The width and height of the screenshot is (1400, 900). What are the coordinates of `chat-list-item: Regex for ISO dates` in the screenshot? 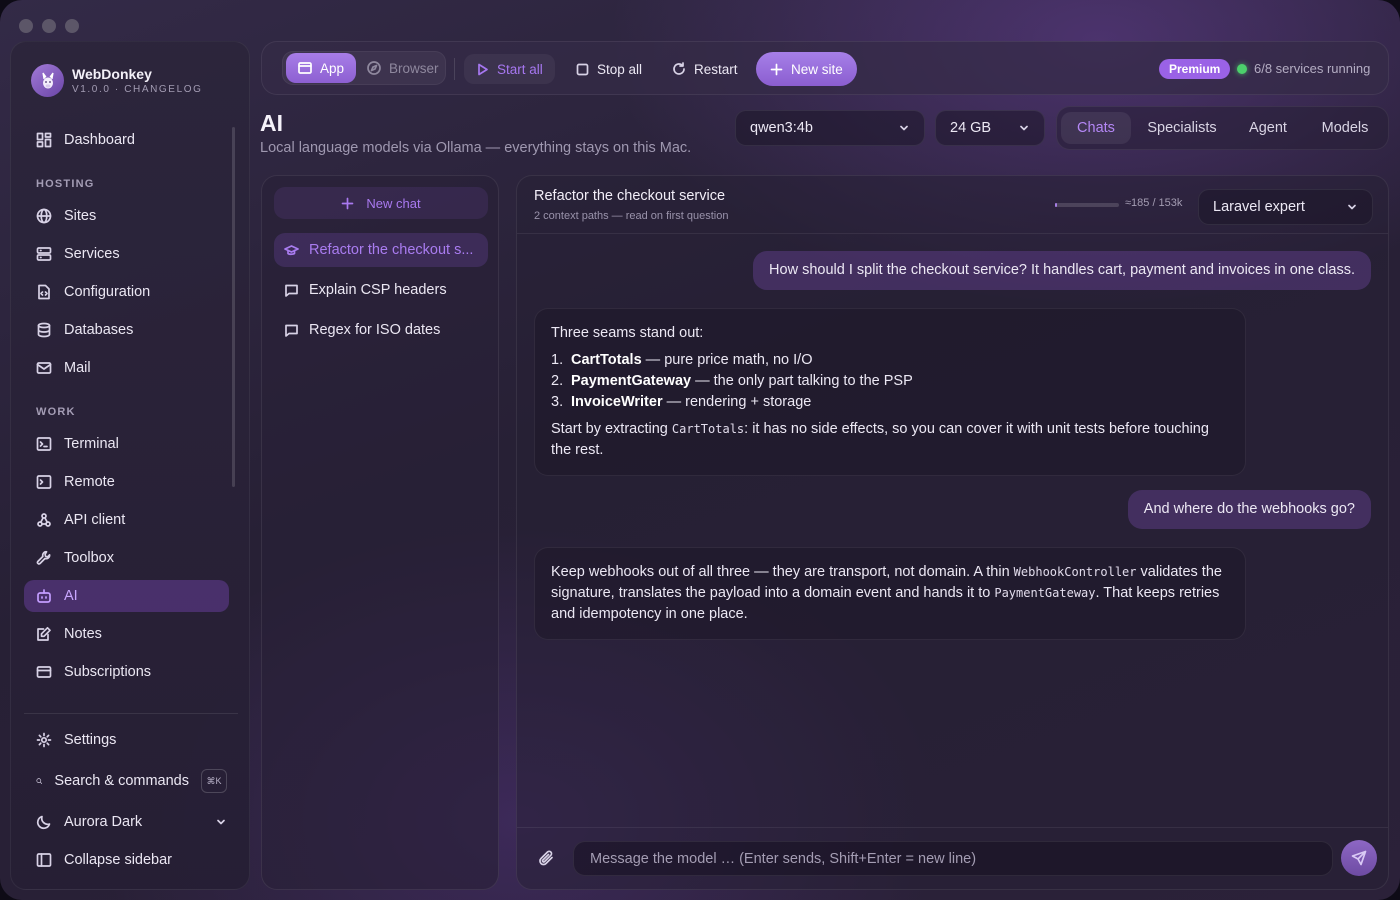 It's located at (381, 330).